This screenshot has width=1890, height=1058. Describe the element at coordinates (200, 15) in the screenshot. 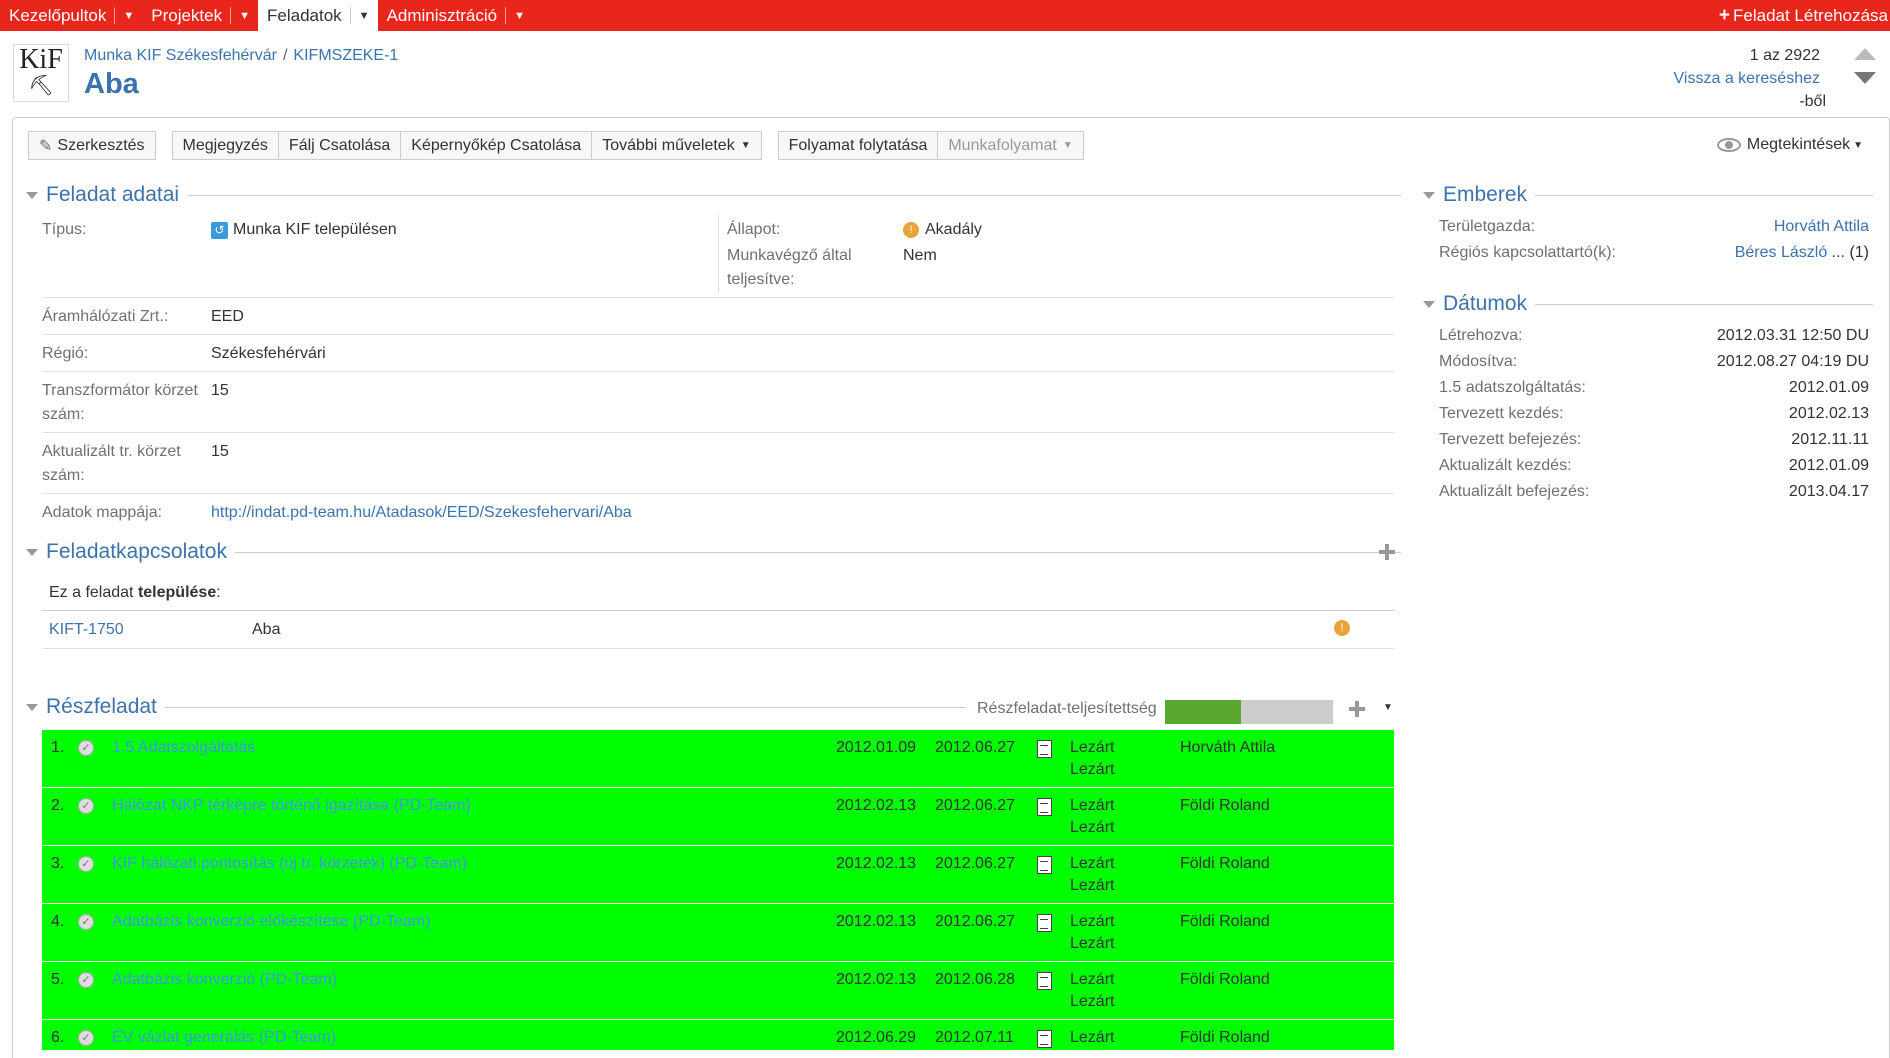

I see `nav-projects: Projektek ▼` at that location.